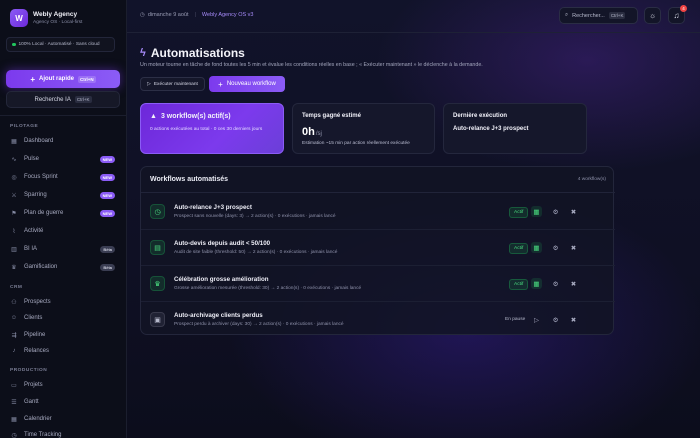 The height and width of the screenshot is (438, 700). What do you see at coordinates (59, 44) in the screenshot?
I see `local-status-label: 100% Local · Automatisé · Sans cloud` at bounding box center [59, 44].